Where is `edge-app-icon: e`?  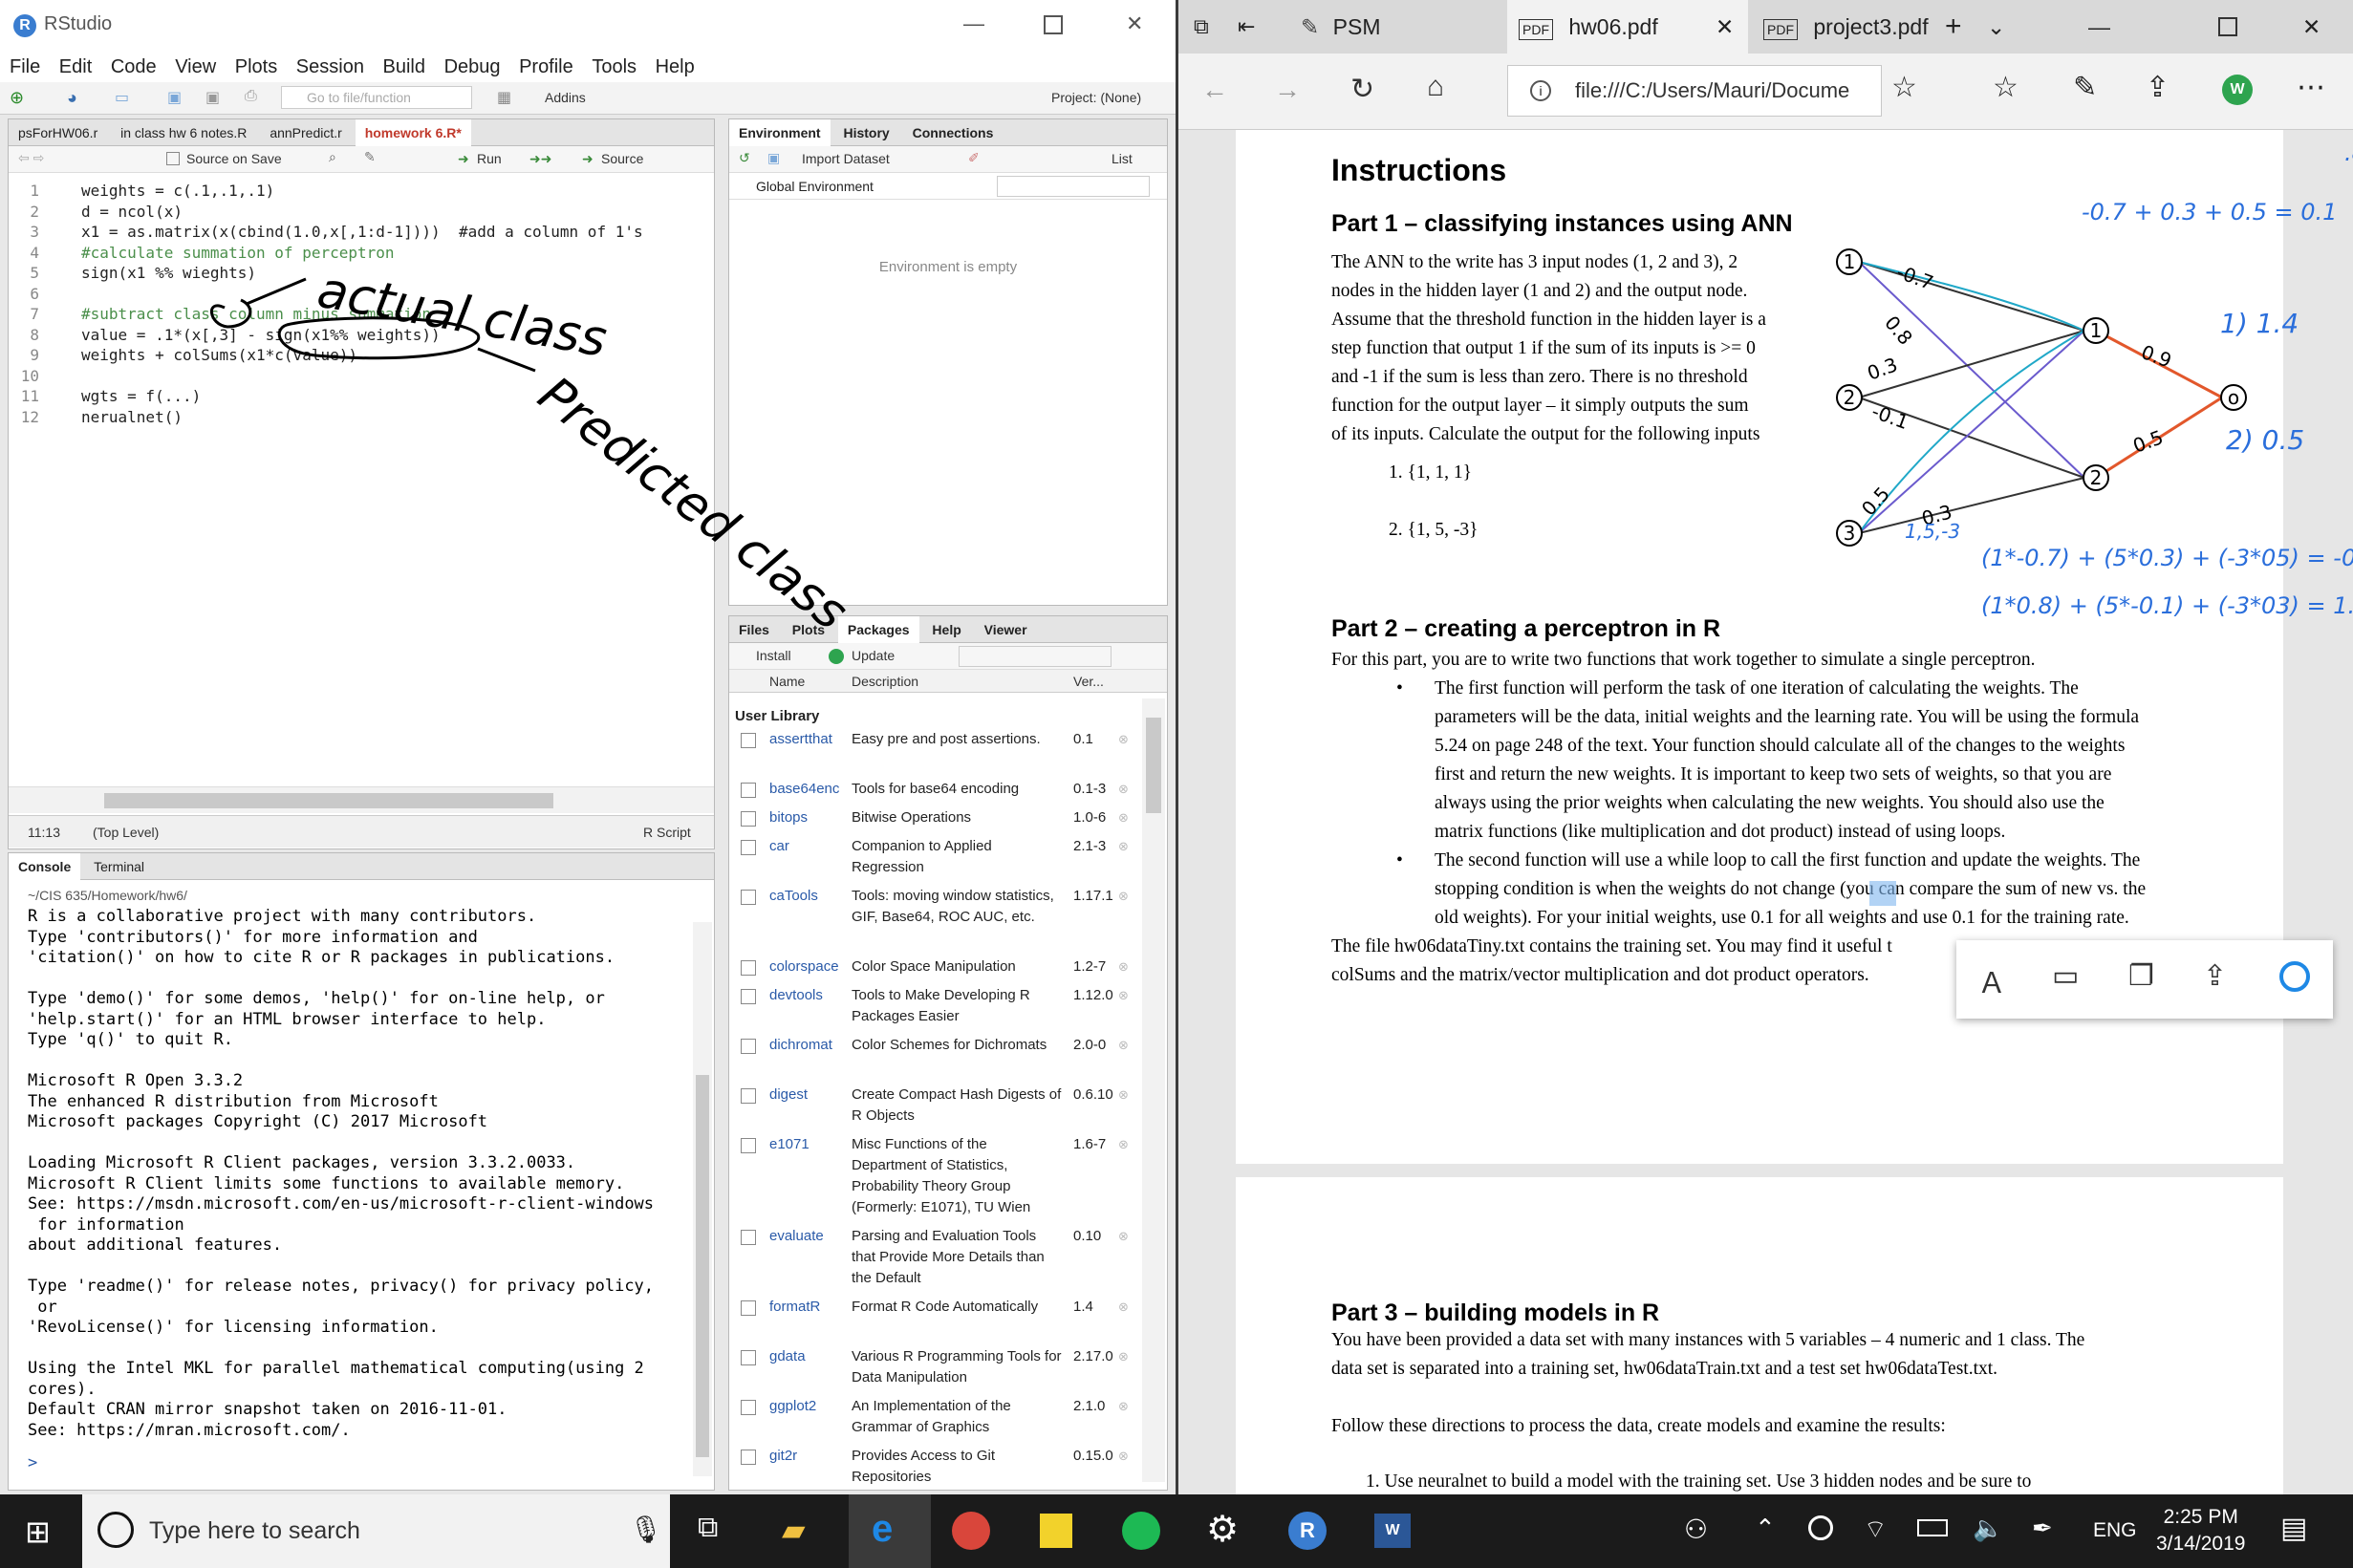
edge-app-icon: e is located at coordinates (883, 1529).